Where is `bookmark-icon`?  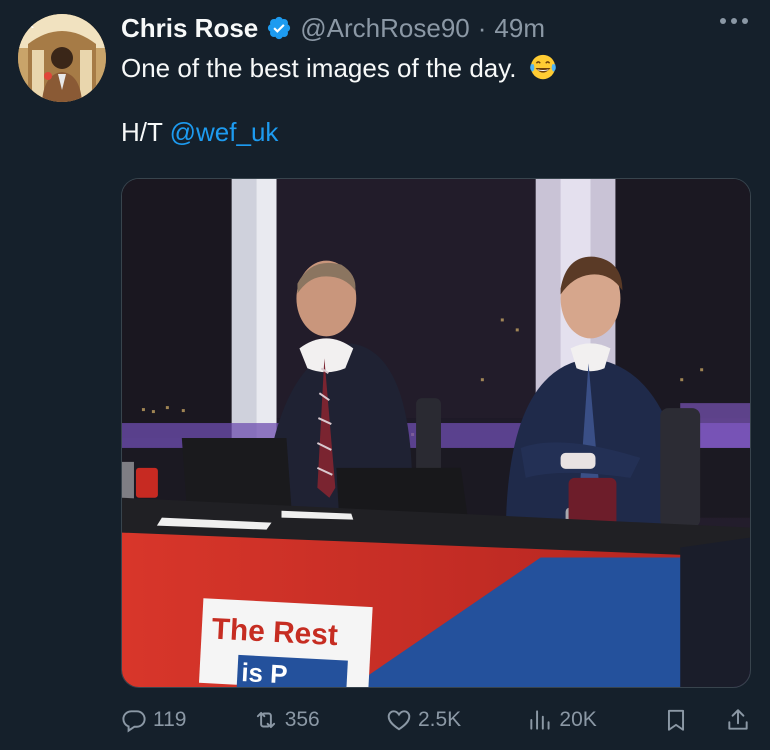 bookmark-icon is located at coordinates (676, 720).